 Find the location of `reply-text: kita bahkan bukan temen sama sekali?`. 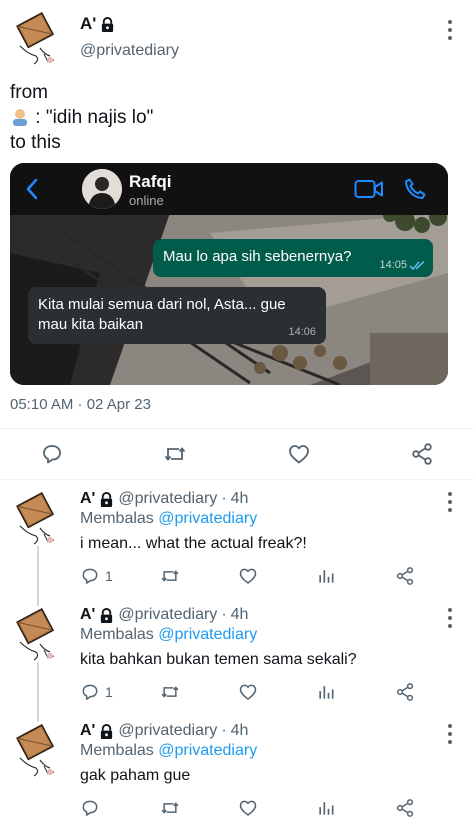

reply-text: kita bahkan bukan temen sama sekali? is located at coordinates (218, 659).